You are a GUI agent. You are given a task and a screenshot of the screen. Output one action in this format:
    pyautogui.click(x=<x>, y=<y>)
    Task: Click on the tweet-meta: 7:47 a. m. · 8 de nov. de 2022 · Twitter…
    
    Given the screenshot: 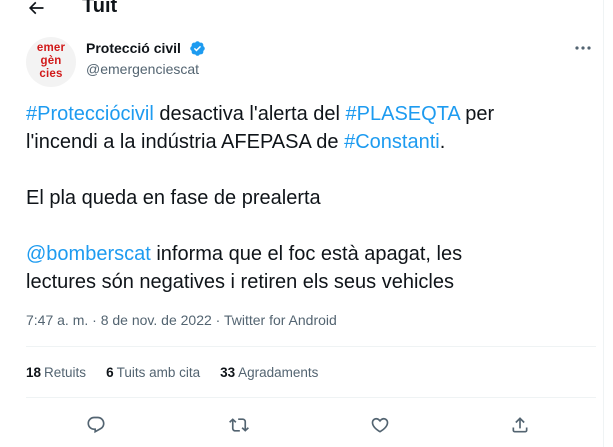 What is the action you would take?
    pyautogui.click(x=181, y=320)
    